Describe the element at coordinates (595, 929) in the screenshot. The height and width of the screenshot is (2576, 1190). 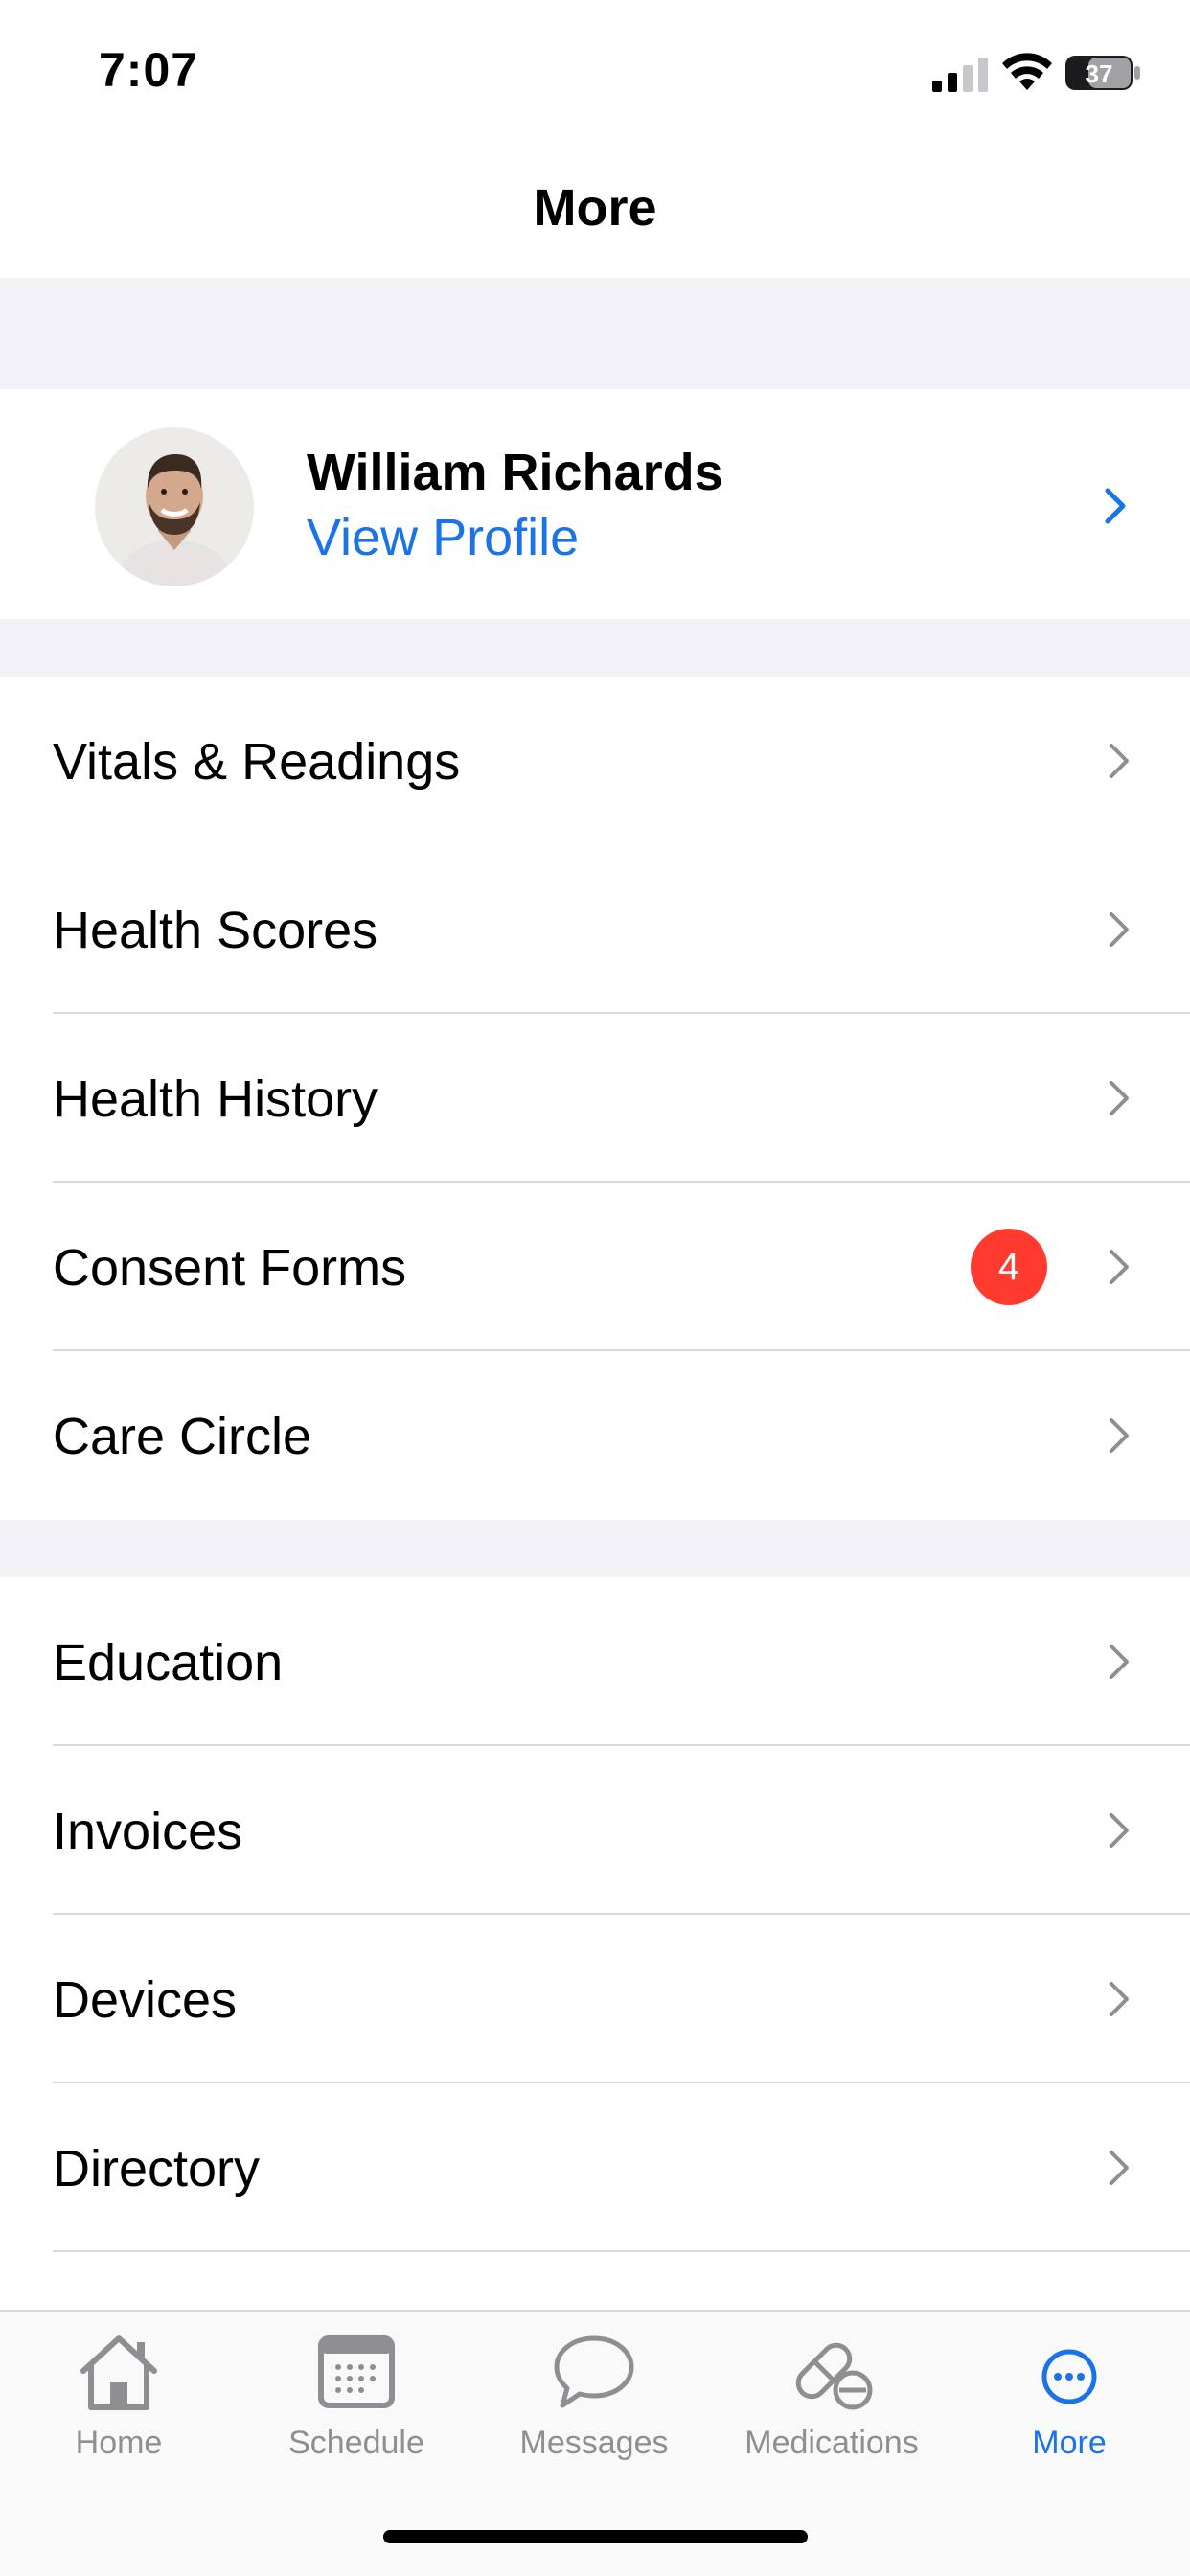
I see `list-item-health-scores: Health Scores` at that location.